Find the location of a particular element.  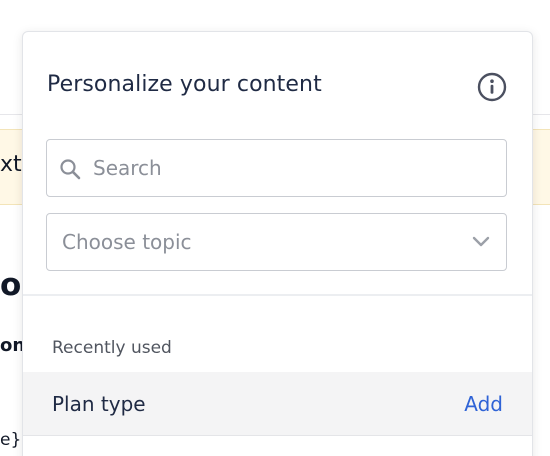

list-item-label: Plan type is located at coordinates (99, 404).